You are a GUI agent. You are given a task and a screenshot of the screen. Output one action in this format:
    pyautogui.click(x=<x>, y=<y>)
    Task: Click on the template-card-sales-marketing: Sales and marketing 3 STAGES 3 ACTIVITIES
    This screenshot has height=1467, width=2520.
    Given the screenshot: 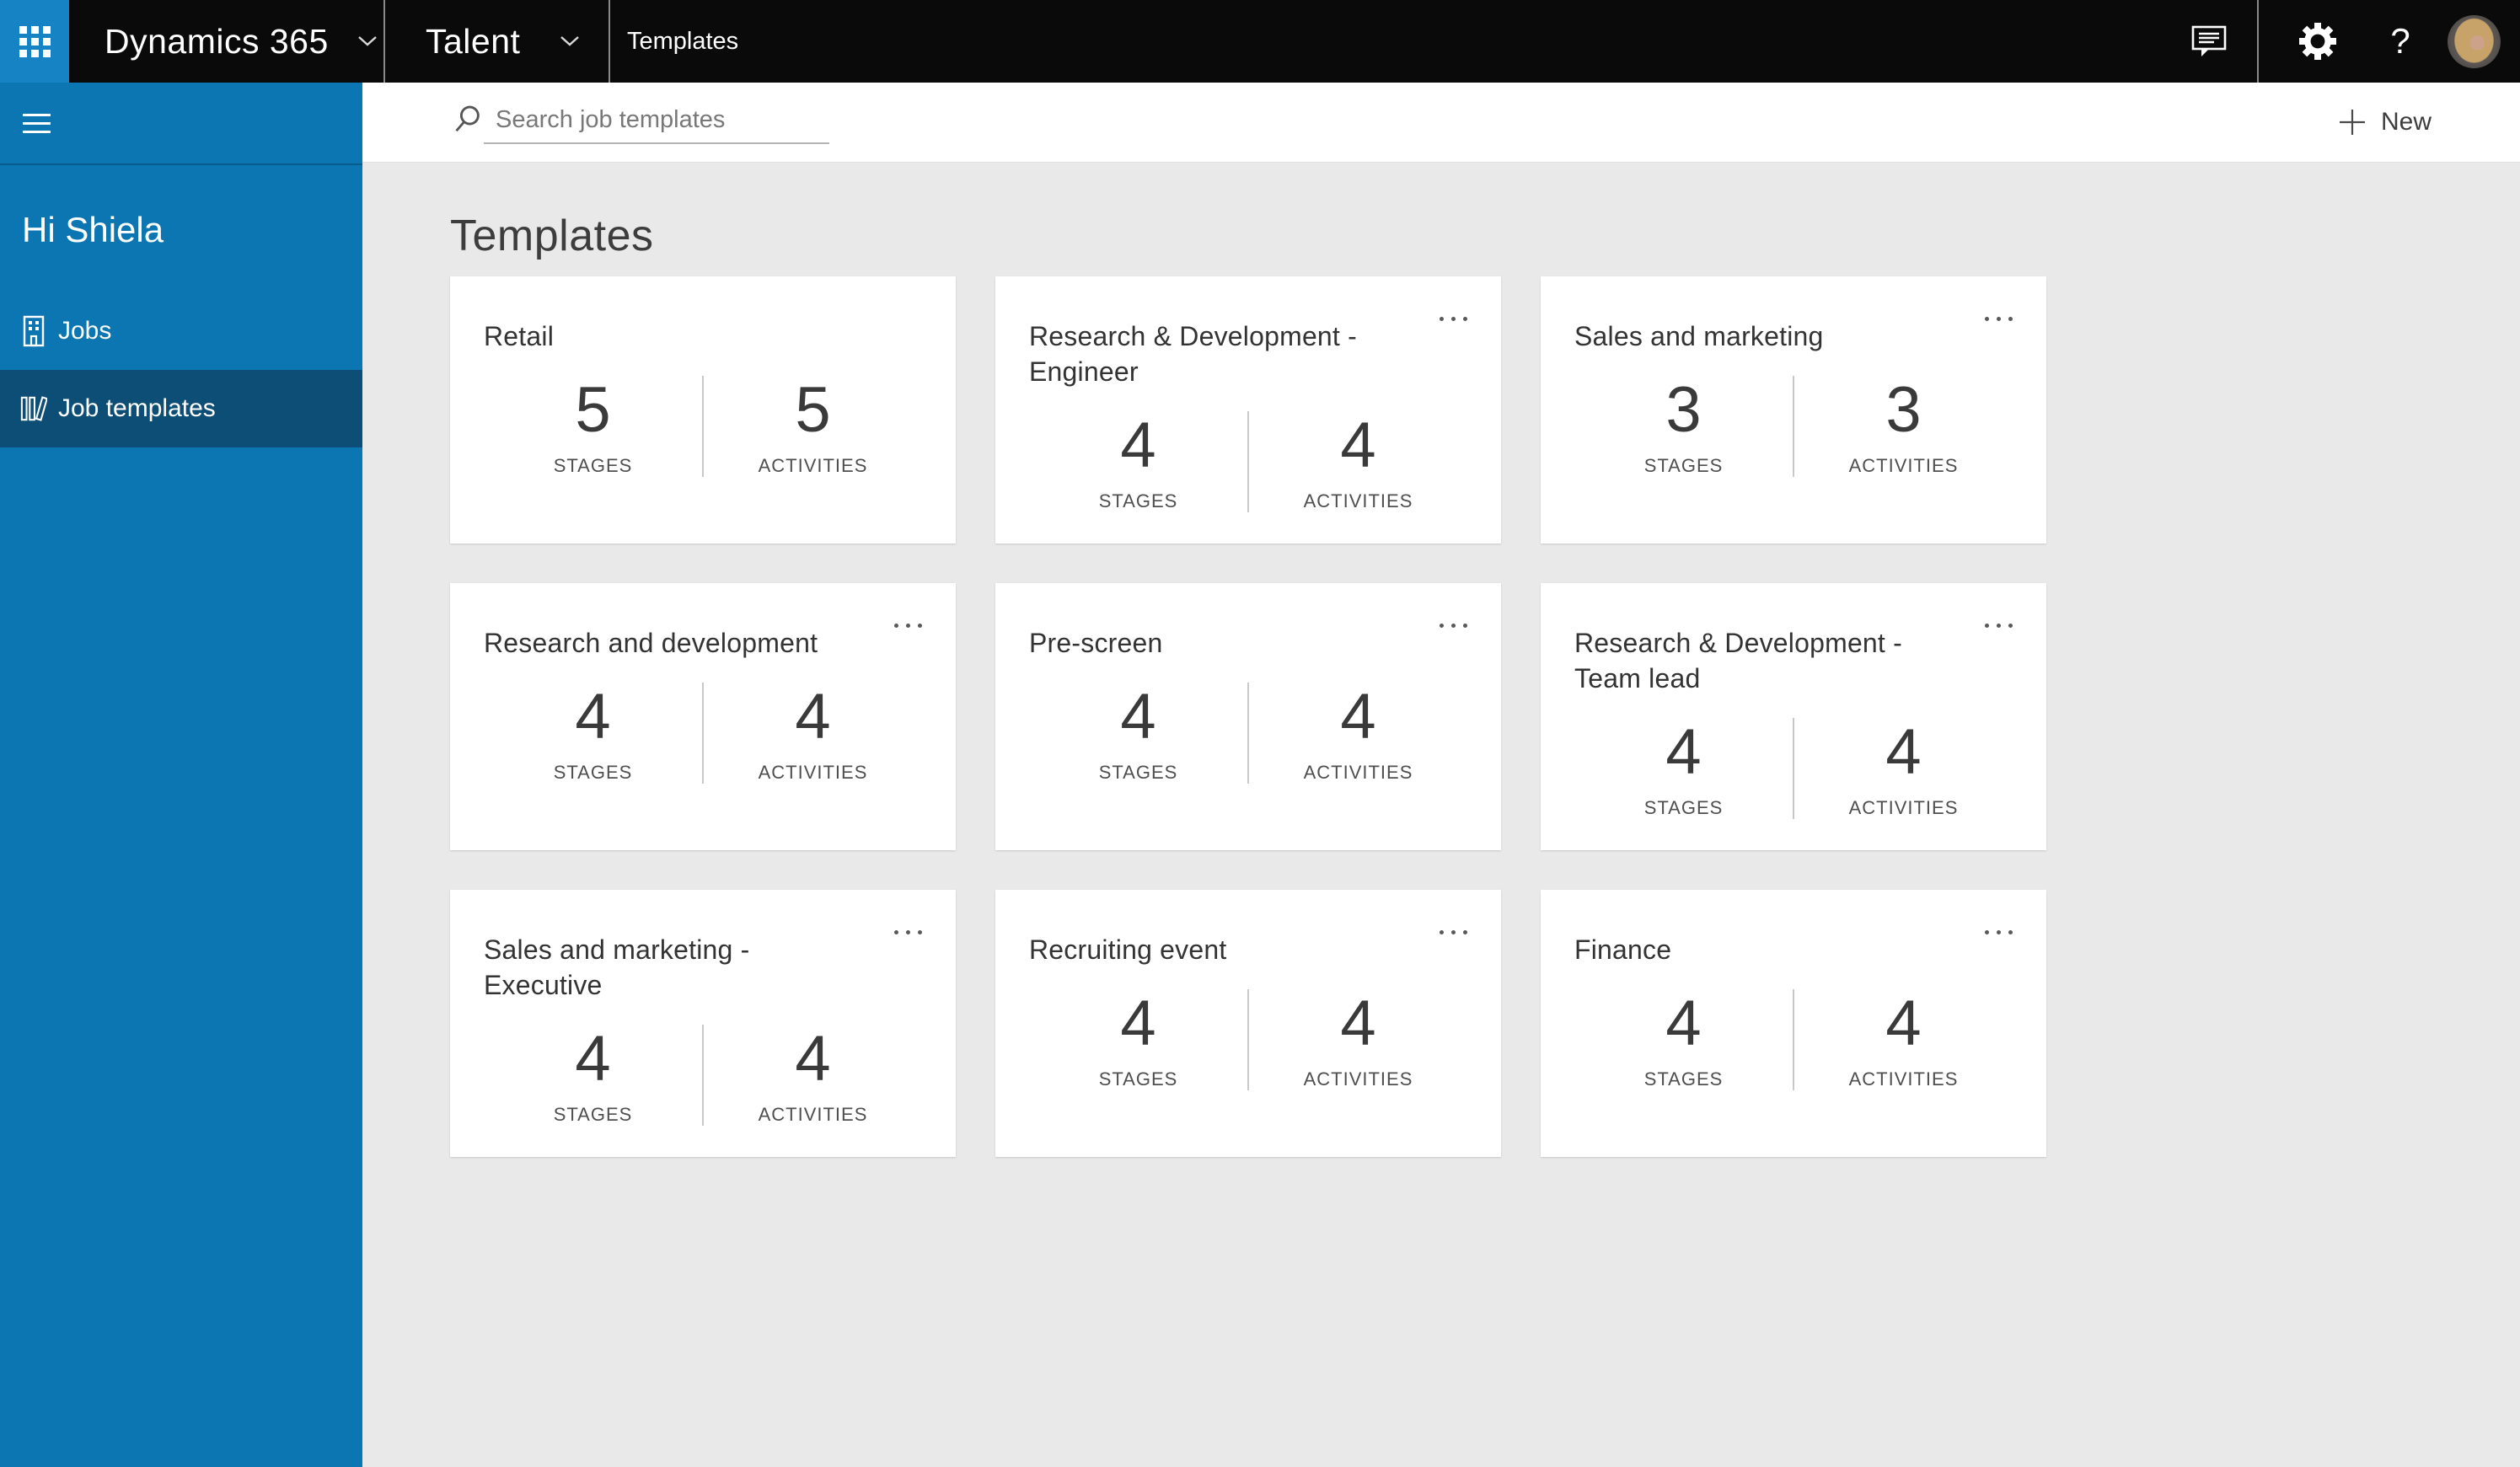 What is the action you would take?
    pyautogui.click(x=1793, y=409)
    